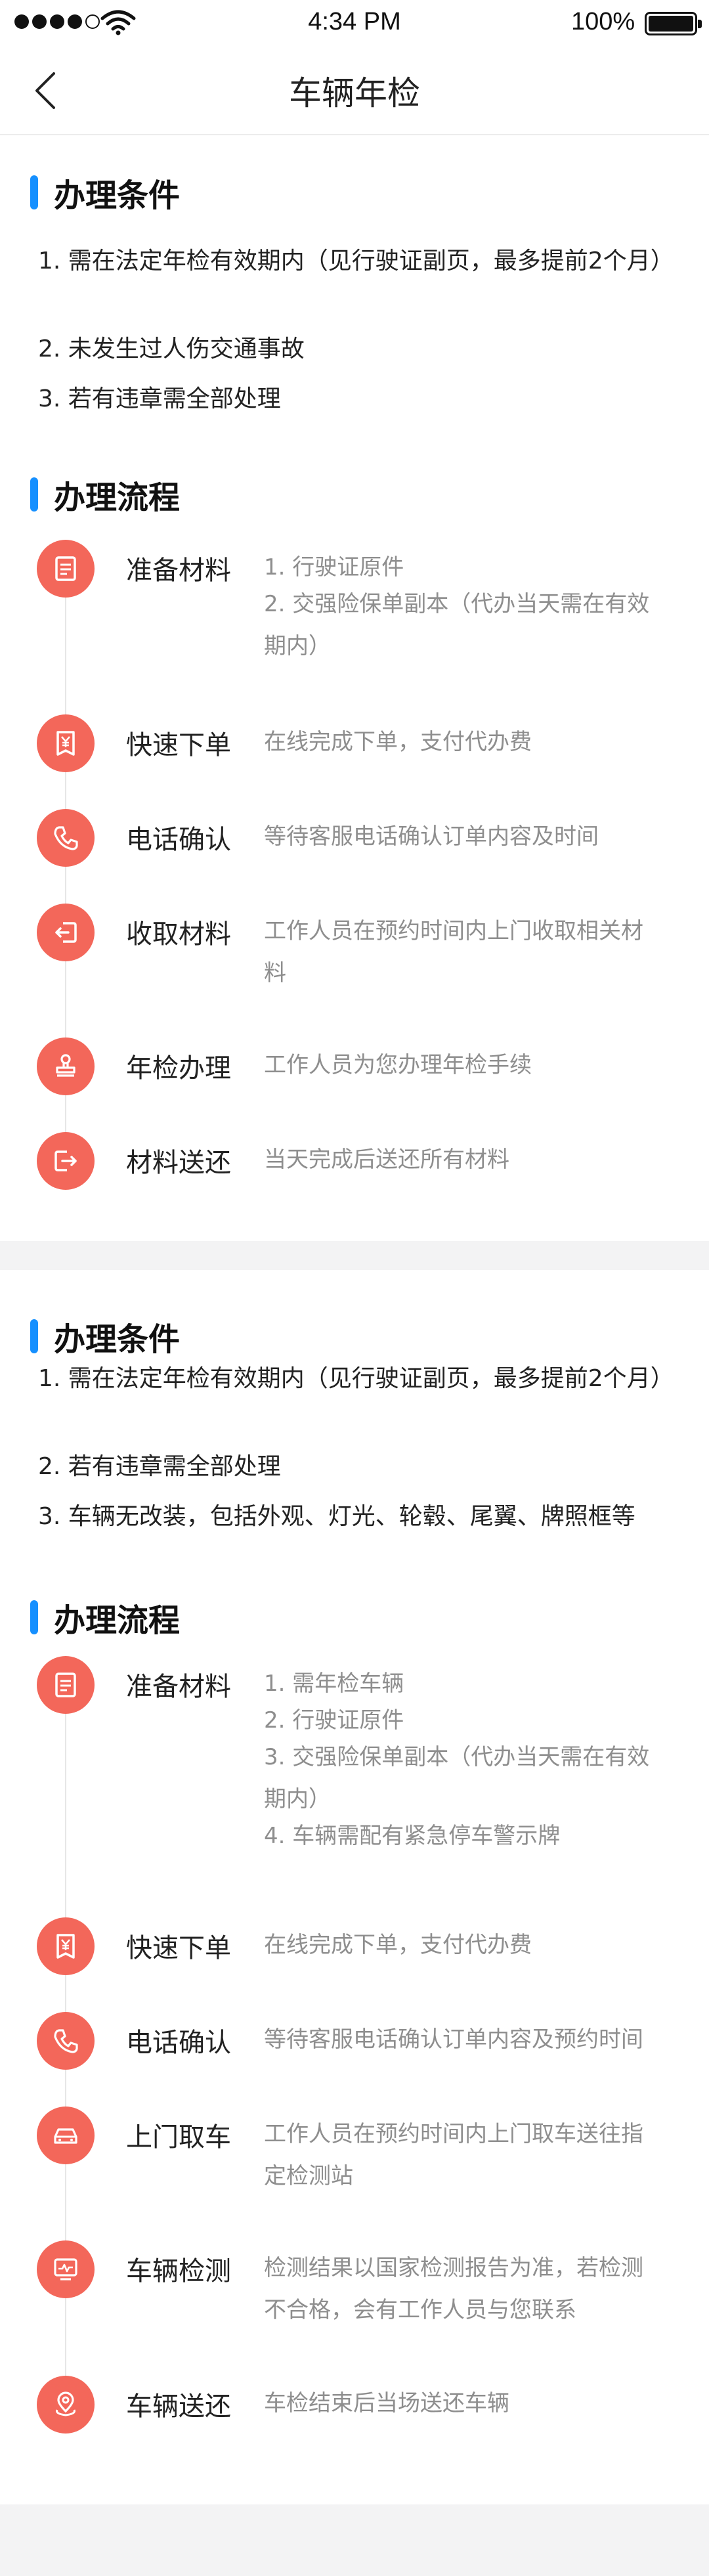 This screenshot has height=2576, width=709. I want to click on step-line: 3. 交强险保单副本（代办当天需在有效期内）, so click(457, 1778).